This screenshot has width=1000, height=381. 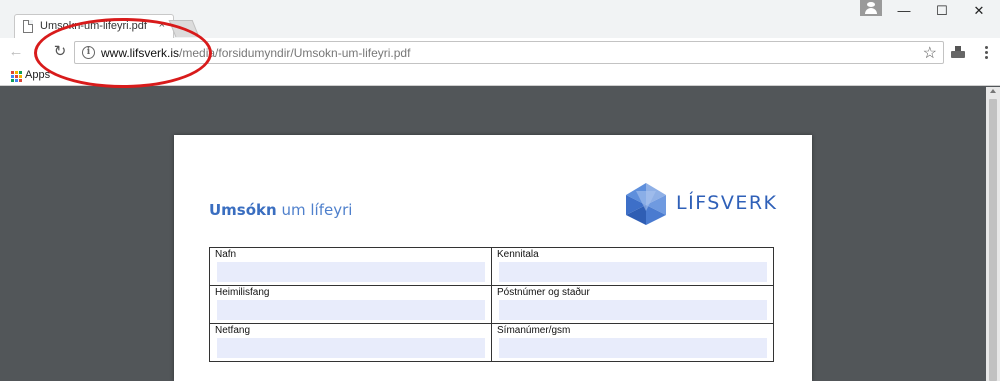 What do you see at coordinates (871, 8) in the screenshot?
I see `profile-icon` at bounding box center [871, 8].